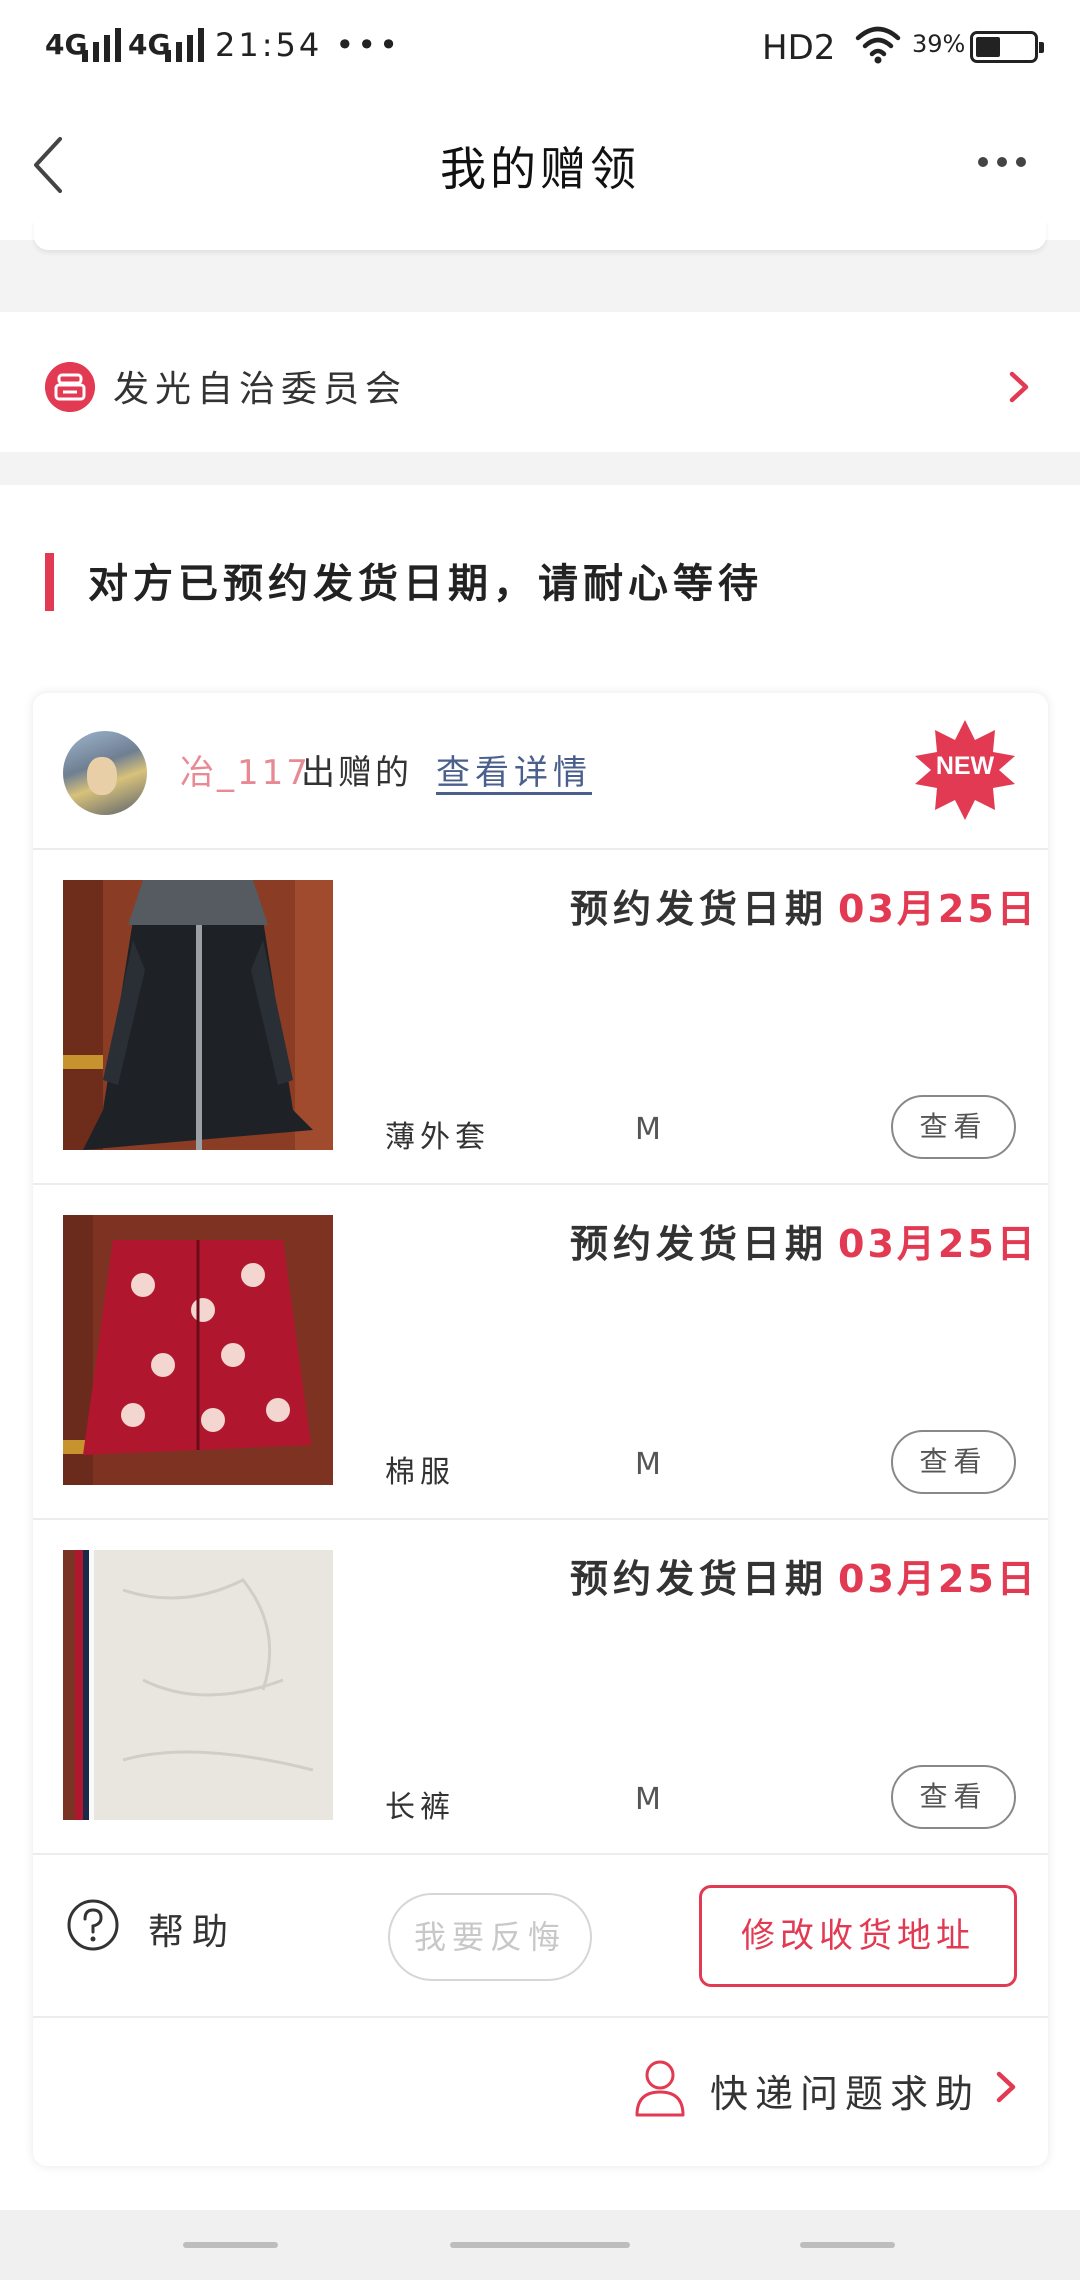 This screenshot has height=2280, width=1080. What do you see at coordinates (490, 1937) in the screenshot?
I see `regret-button: 我要反悔` at bounding box center [490, 1937].